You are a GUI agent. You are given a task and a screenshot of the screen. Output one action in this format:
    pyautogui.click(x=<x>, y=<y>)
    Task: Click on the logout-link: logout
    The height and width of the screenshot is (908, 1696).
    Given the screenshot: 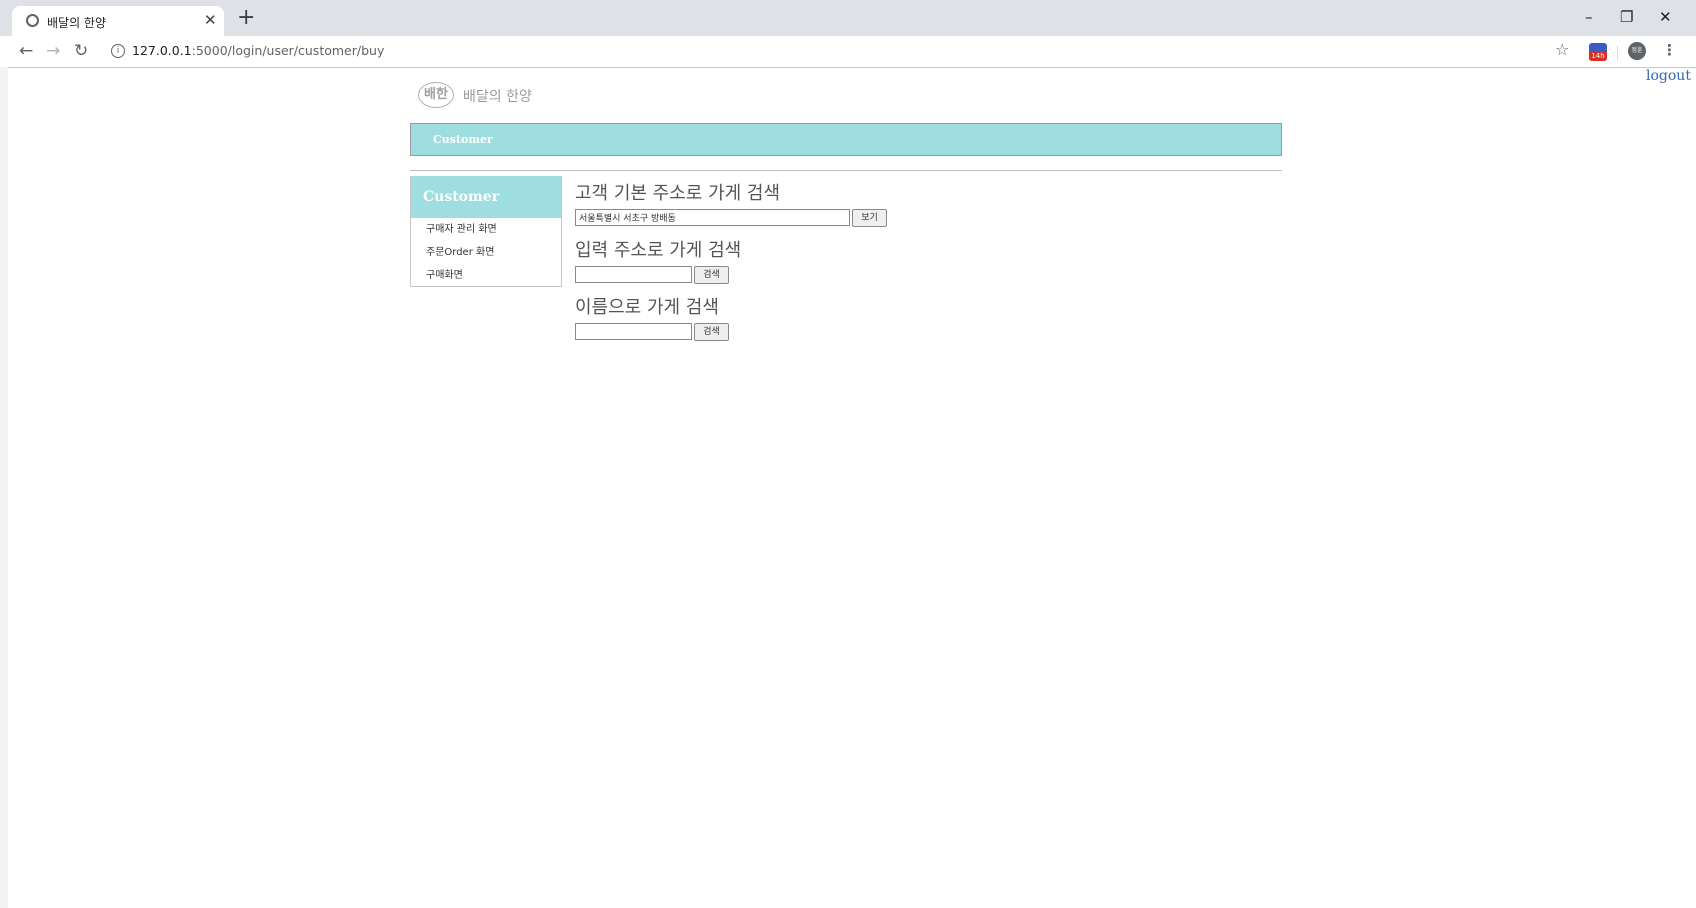 What is the action you would take?
    pyautogui.click(x=1668, y=76)
    